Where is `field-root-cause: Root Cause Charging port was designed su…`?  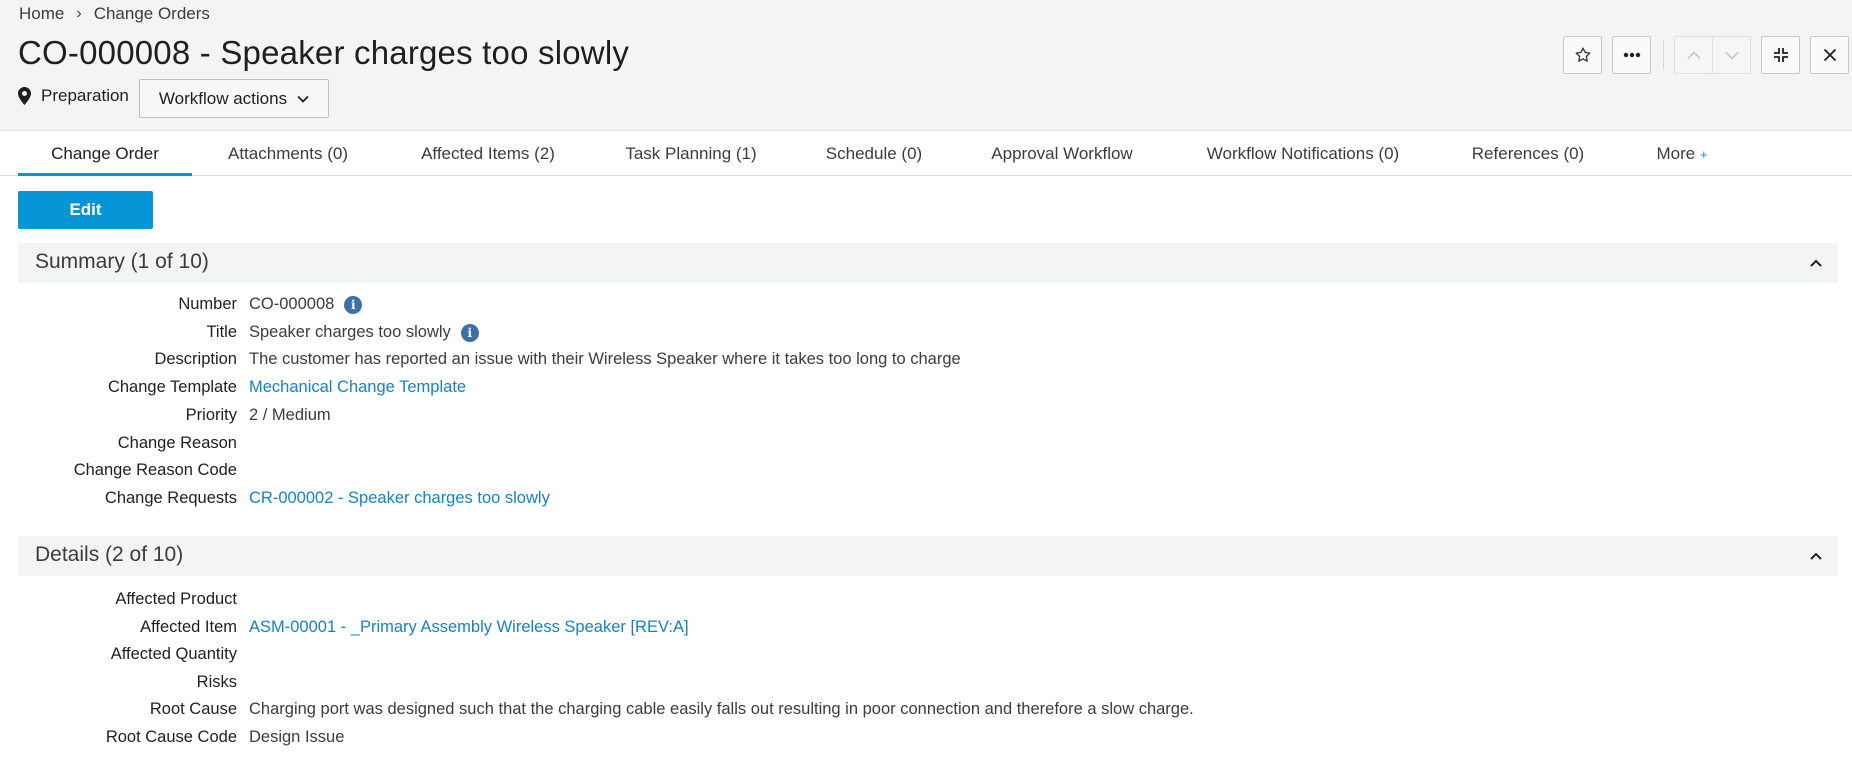 field-root-cause: Root Cause Charging port was designed su… is located at coordinates (926, 713).